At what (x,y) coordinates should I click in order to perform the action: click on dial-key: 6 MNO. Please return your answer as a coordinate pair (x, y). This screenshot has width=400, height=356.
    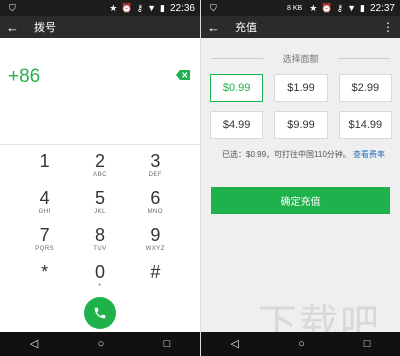
    Looking at the image, I should click on (155, 206).